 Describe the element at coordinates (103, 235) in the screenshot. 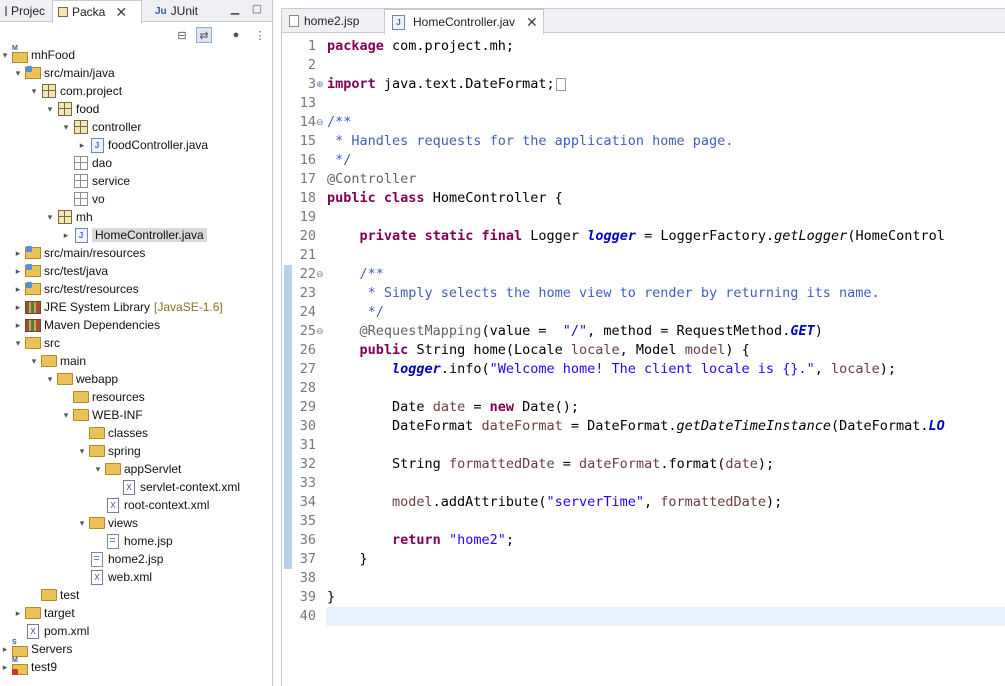

I see `tree-item: ▸ HomeController.java` at that location.